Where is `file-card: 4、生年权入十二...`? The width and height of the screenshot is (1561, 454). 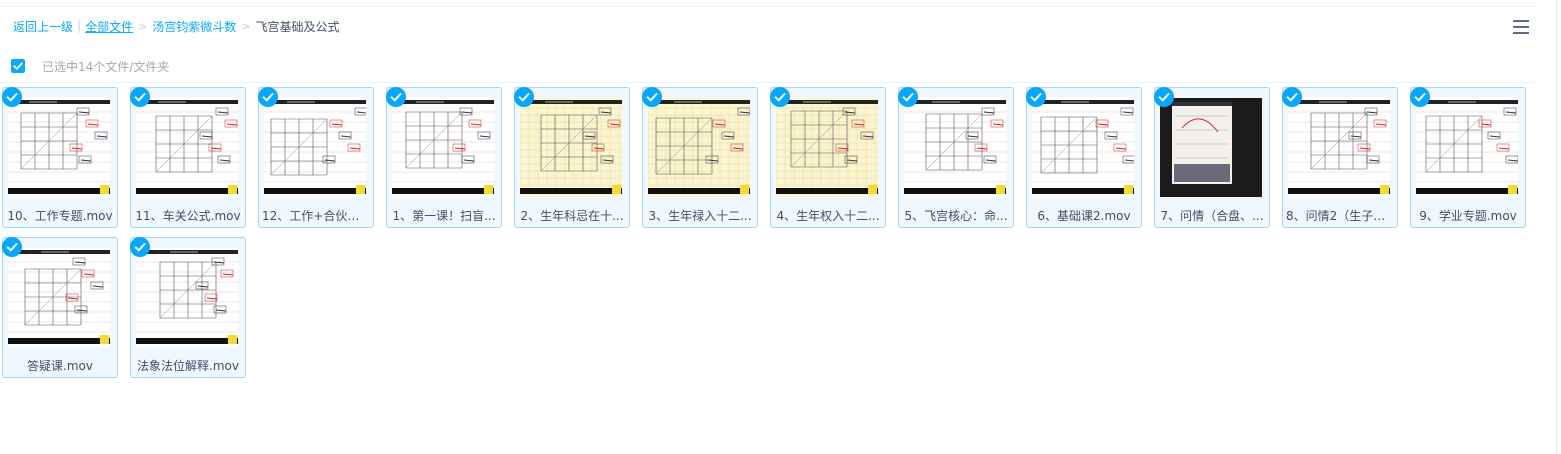
file-card: 4、生年权入十二... is located at coordinates (828, 157).